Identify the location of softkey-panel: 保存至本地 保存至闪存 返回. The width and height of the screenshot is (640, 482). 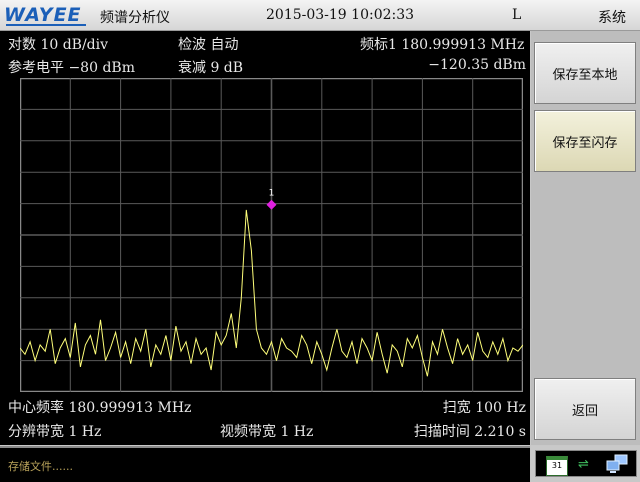
(585, 238).